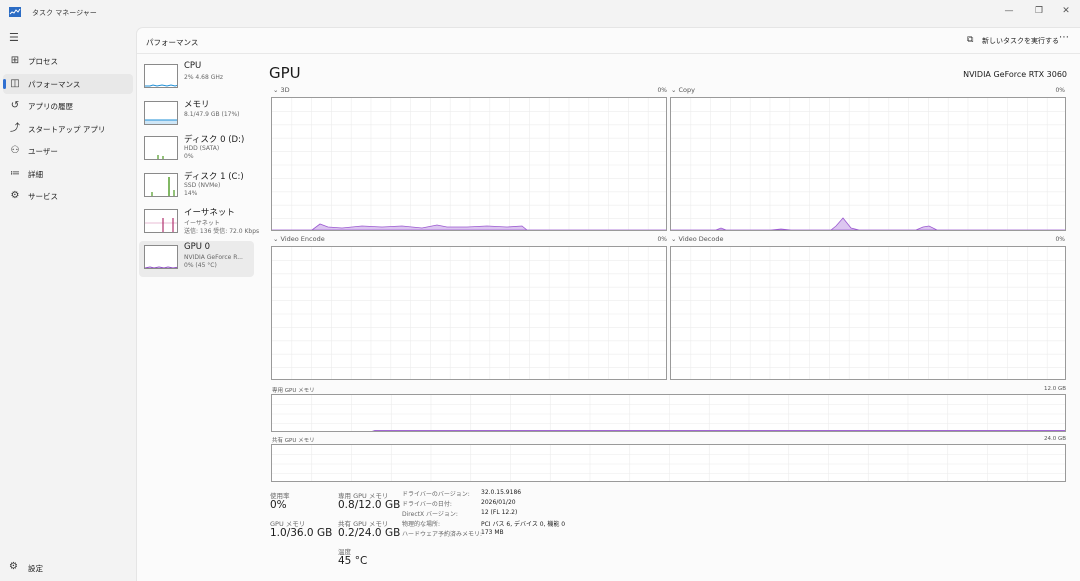 Image resolution: width=1080 pixels, height=581 pixels. I want to click on processes-icon: ⊞, so click(15, 60).